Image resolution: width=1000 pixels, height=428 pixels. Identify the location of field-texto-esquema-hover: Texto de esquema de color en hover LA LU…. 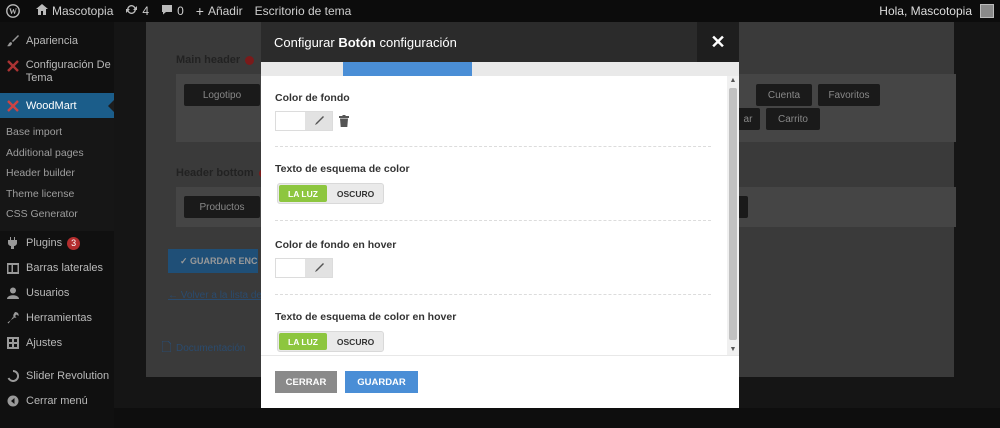
(493, 331).